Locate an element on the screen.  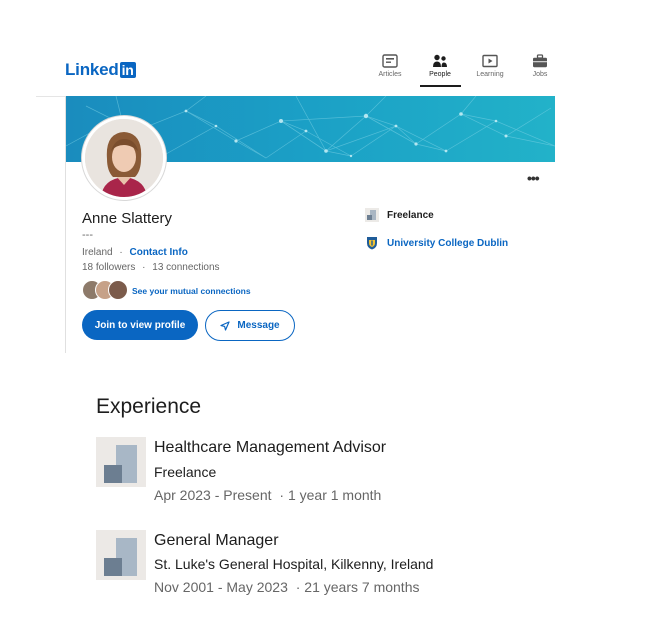
mutual-avatar is located at coordinates (118, 290).